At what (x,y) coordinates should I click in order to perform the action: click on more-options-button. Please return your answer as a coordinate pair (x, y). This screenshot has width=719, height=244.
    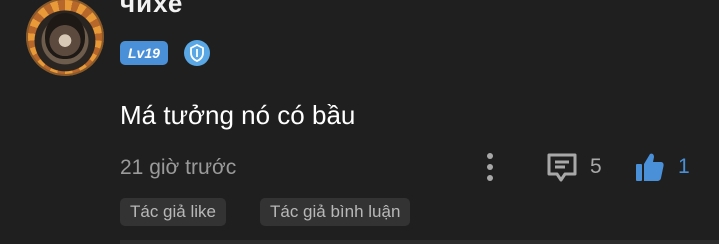
    Looking at the image, I should click on (490, 167).